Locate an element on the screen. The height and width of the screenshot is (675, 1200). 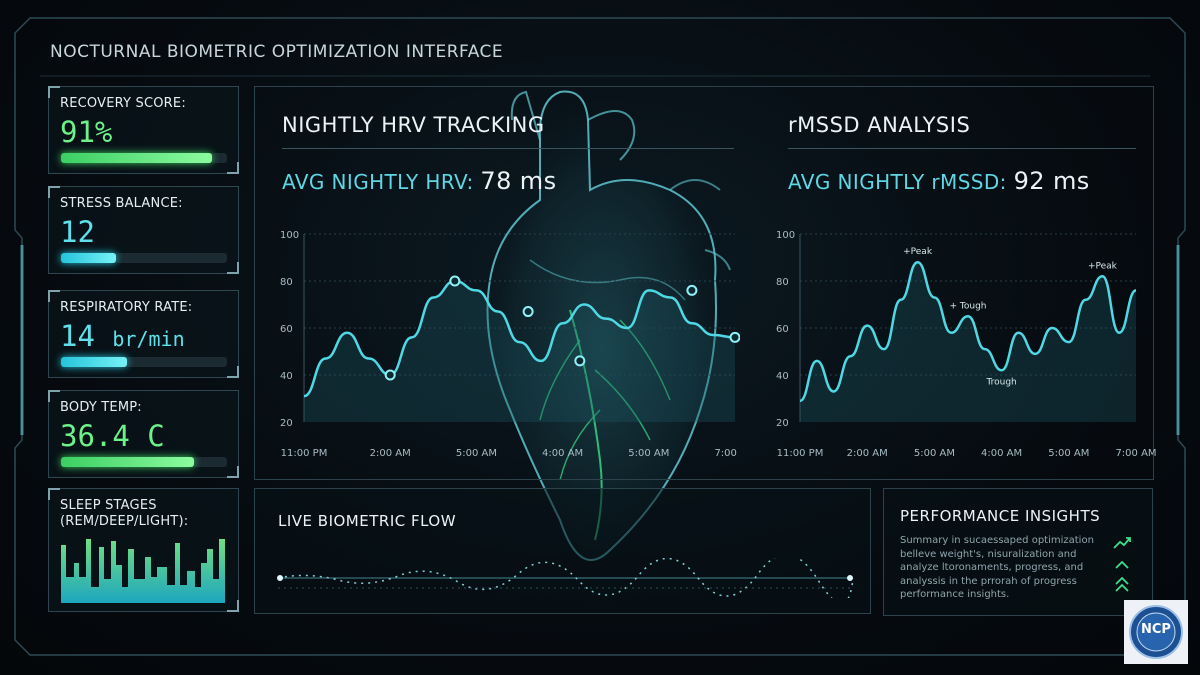
flow-end-dot is located at coordinates (850, 578).